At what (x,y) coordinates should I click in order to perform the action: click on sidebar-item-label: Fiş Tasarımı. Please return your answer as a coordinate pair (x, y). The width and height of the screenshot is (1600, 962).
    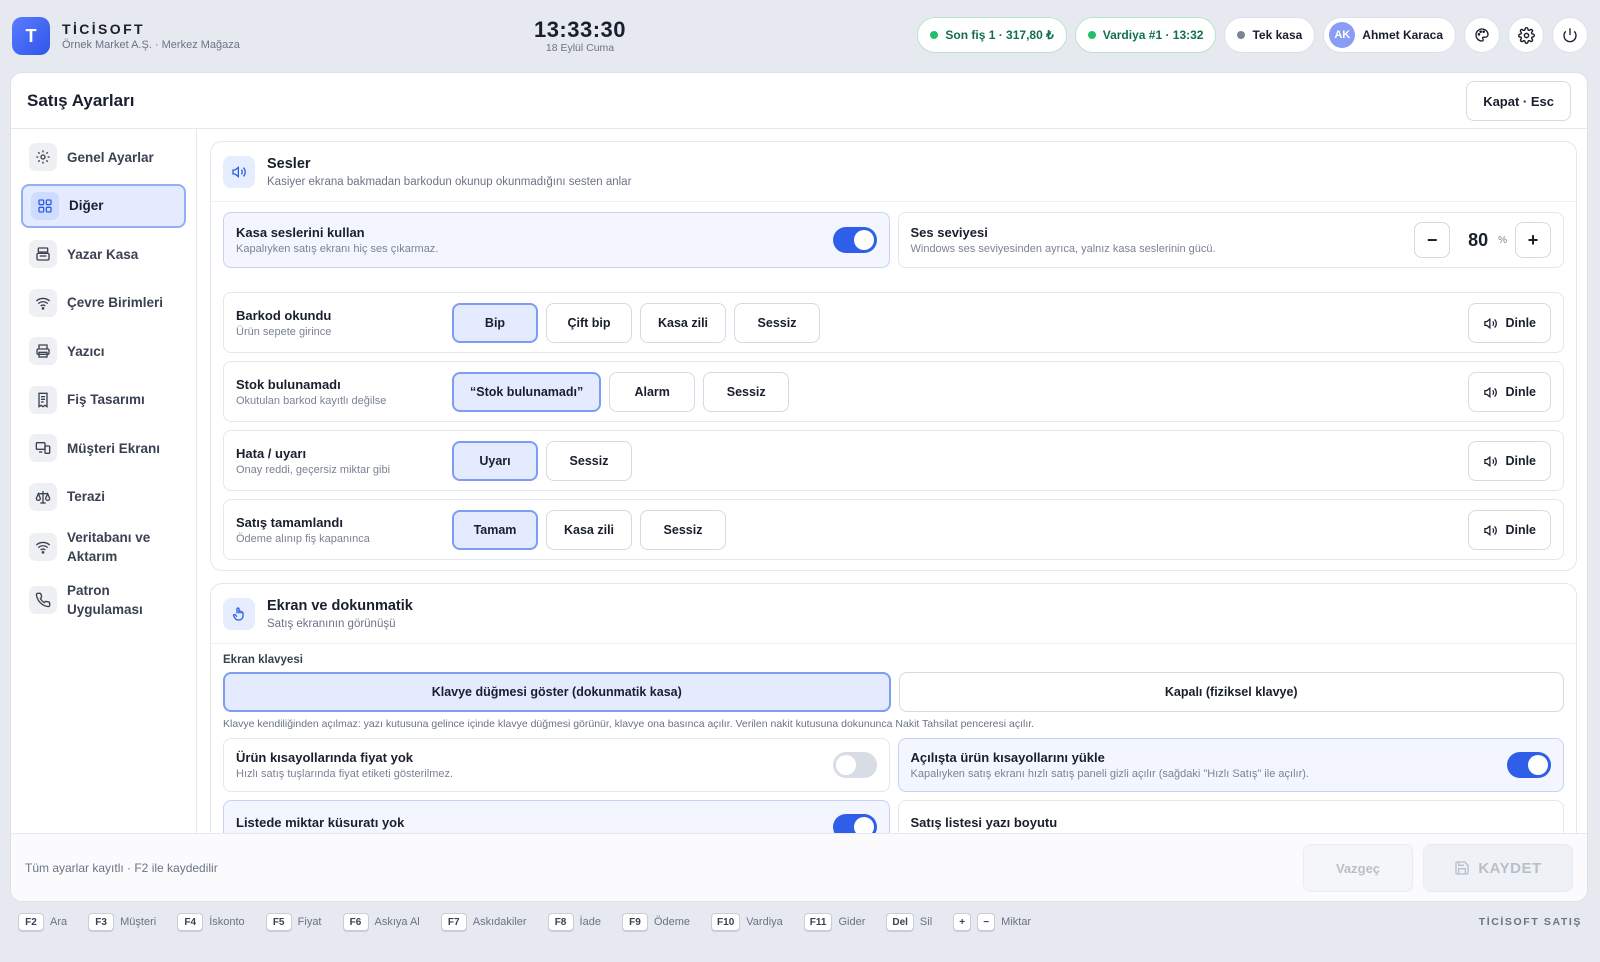
    Looking at the image, I should click on (106, 399).